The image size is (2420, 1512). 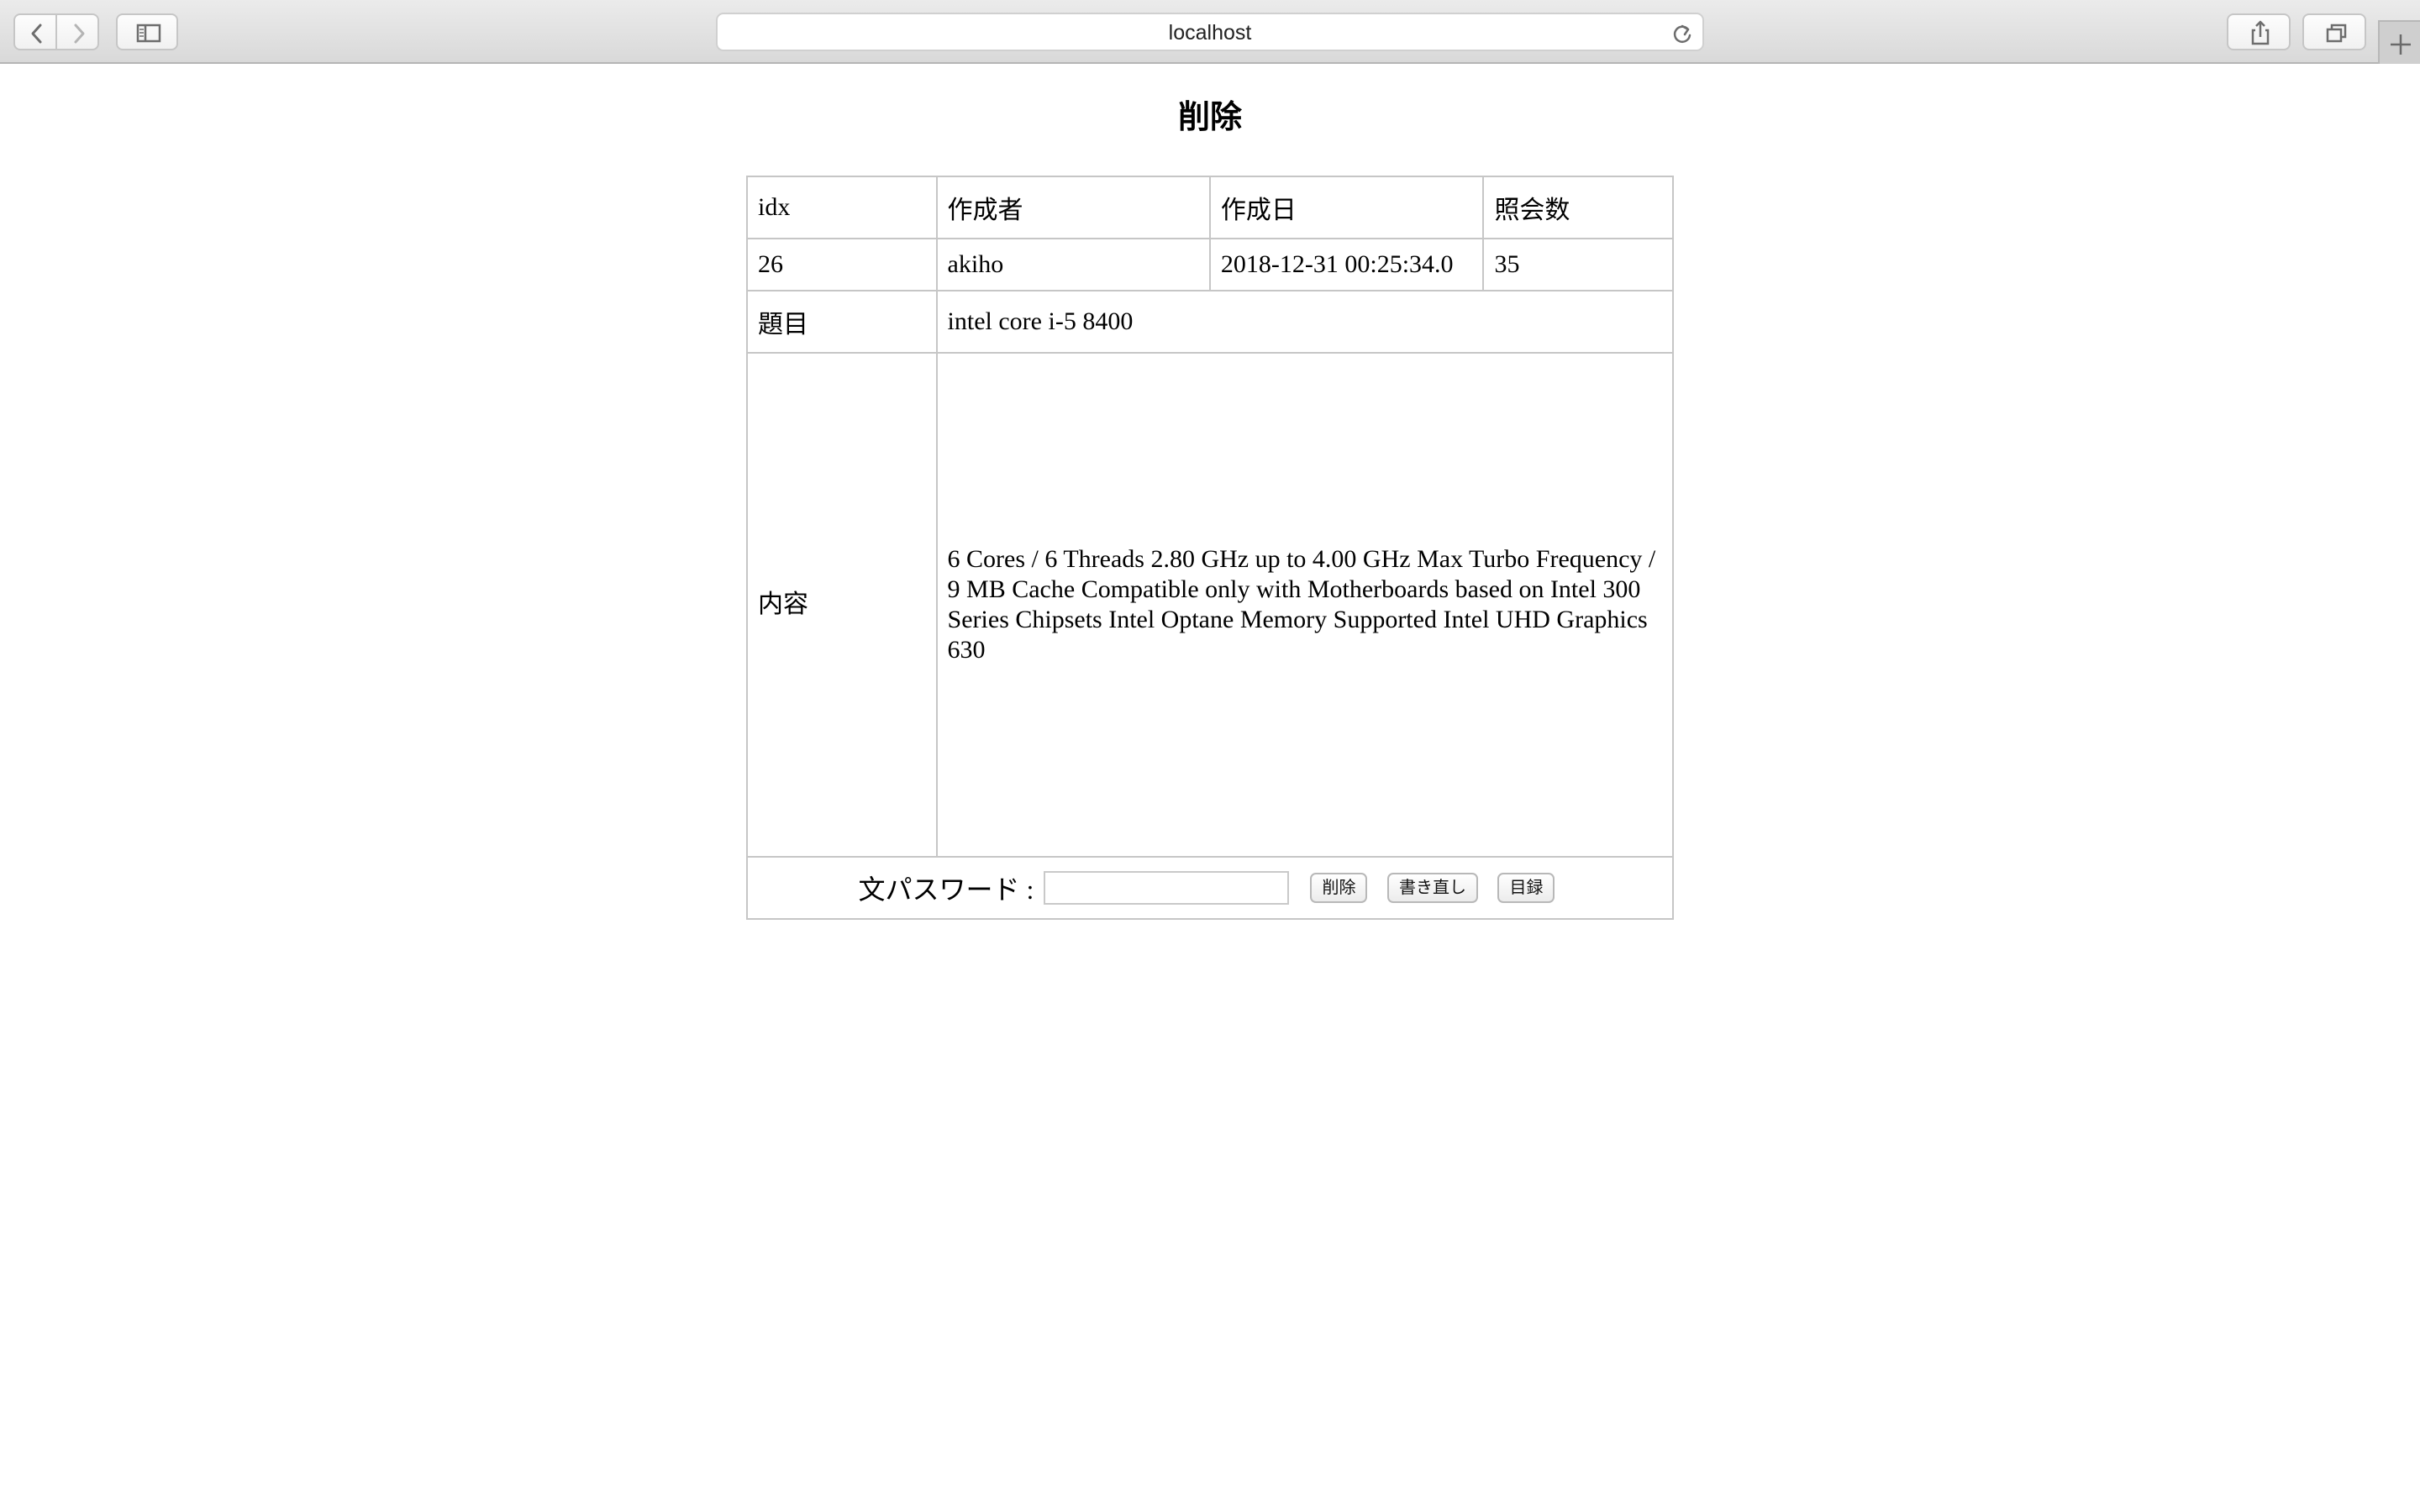 I want to click on content-label: 内容, so click(x=842, y=605).